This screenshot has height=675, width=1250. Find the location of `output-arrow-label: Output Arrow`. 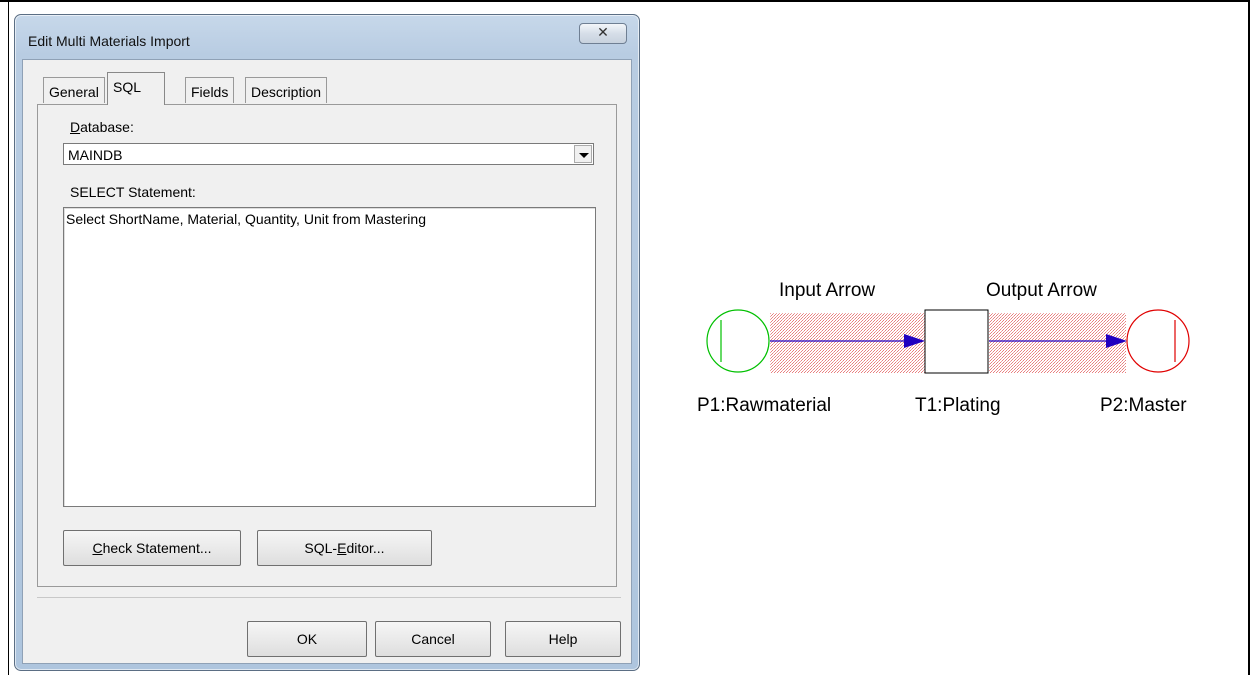

output-arrow-label: Output Arrow is located at coordinates (1041, 290).